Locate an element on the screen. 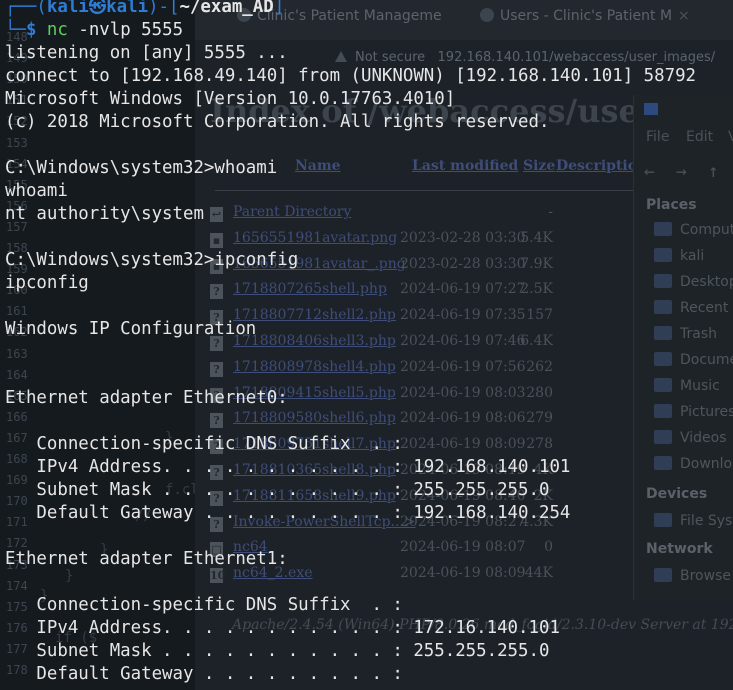 Image resolution: width=733 pixels, height=690 pixels. terminal-line: whoami is located at coordinates (36, 191).